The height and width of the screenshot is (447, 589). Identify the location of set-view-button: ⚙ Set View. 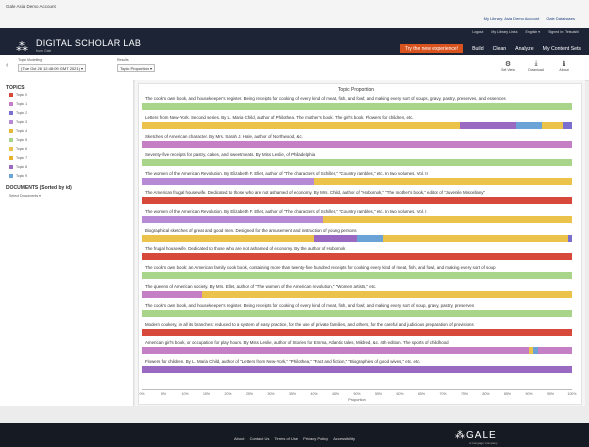
(508, 66).